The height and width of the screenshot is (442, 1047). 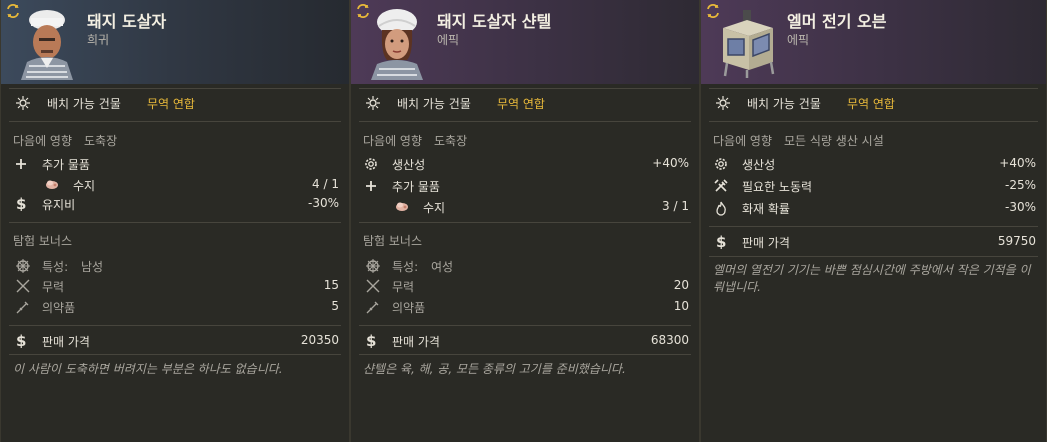 What do you see at coordinates (1020, 185) in the screenshot?
I see `stat-value: -25%` at bounding box center [1020, 185].